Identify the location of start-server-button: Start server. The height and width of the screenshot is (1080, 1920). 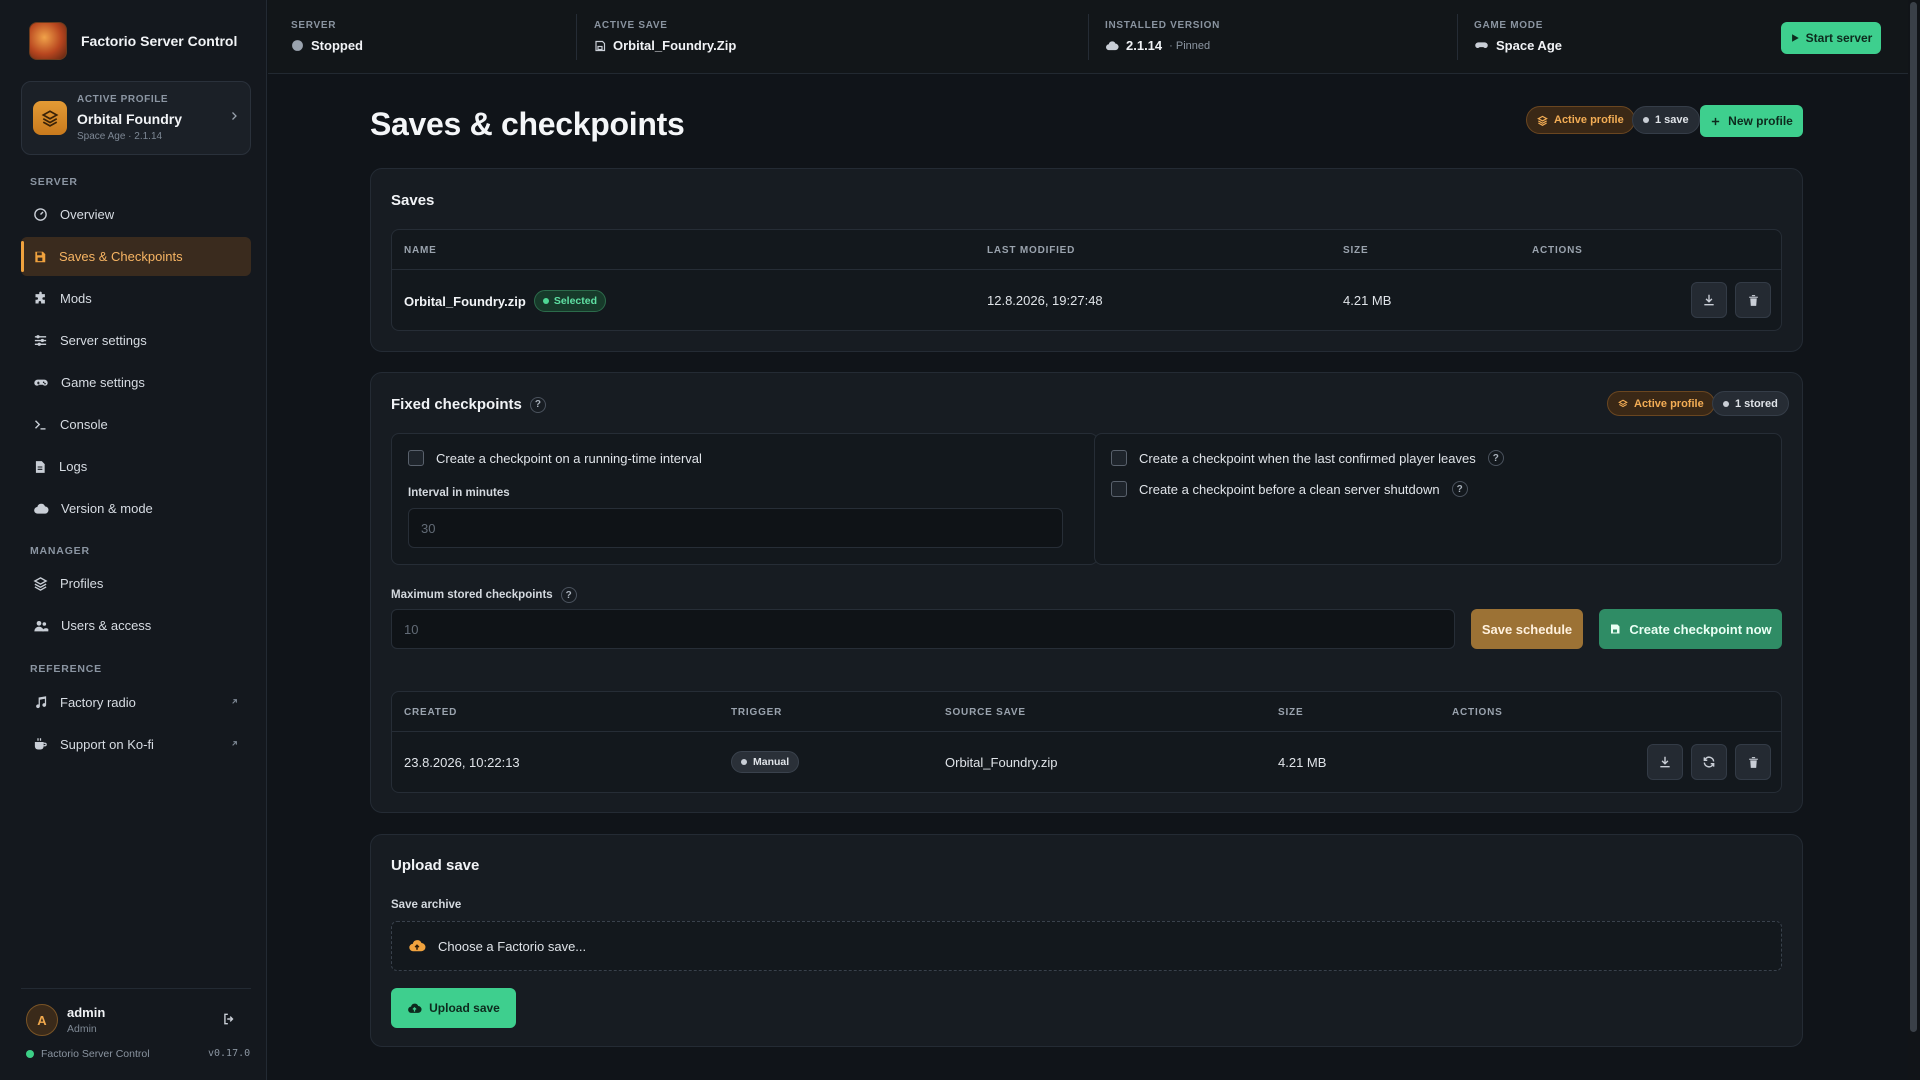
(1831, 38).